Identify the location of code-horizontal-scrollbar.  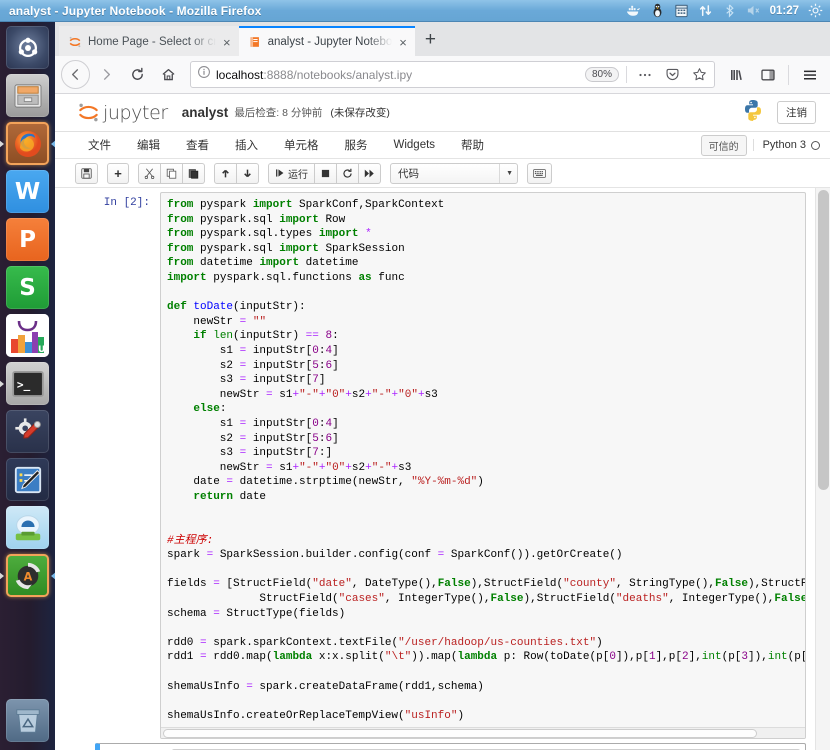
(483, 733).